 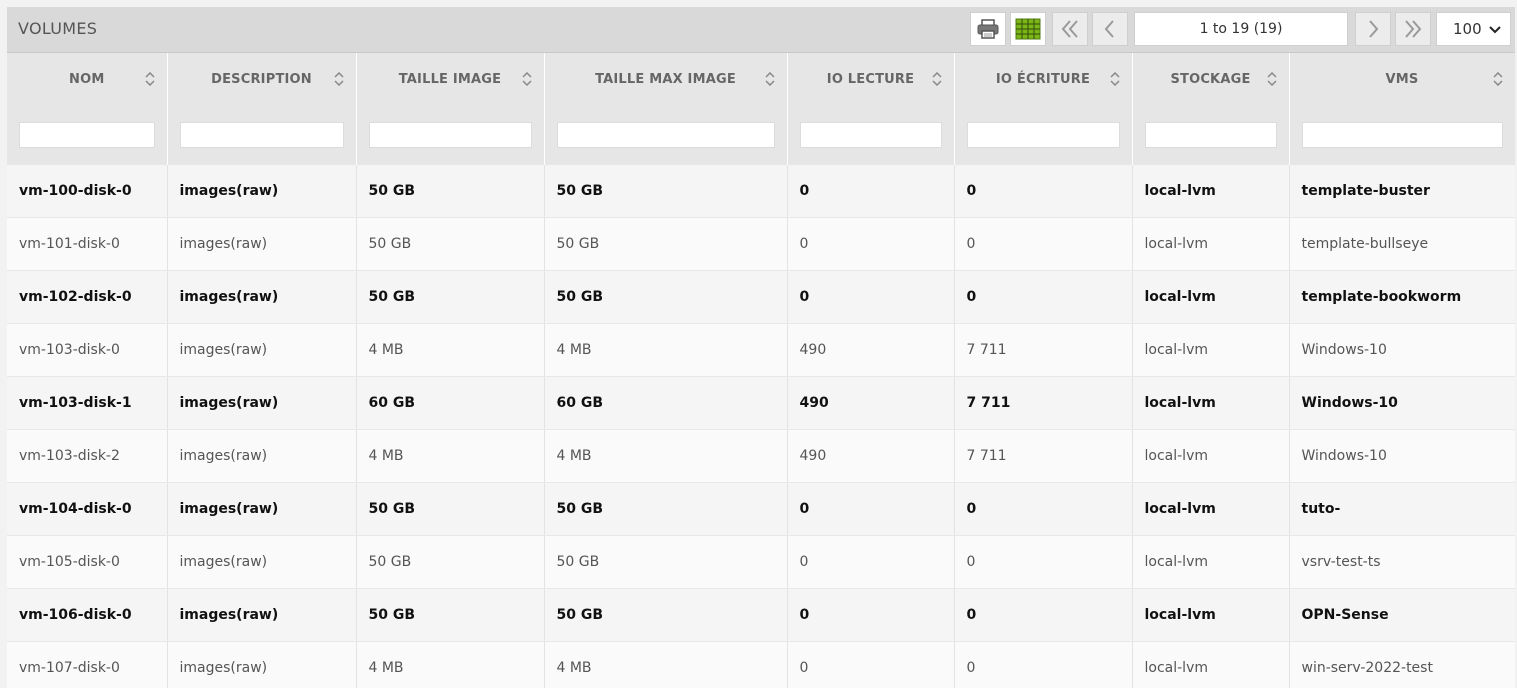 I want to click on filter-input-stockage, so click(x=1210, y=135).